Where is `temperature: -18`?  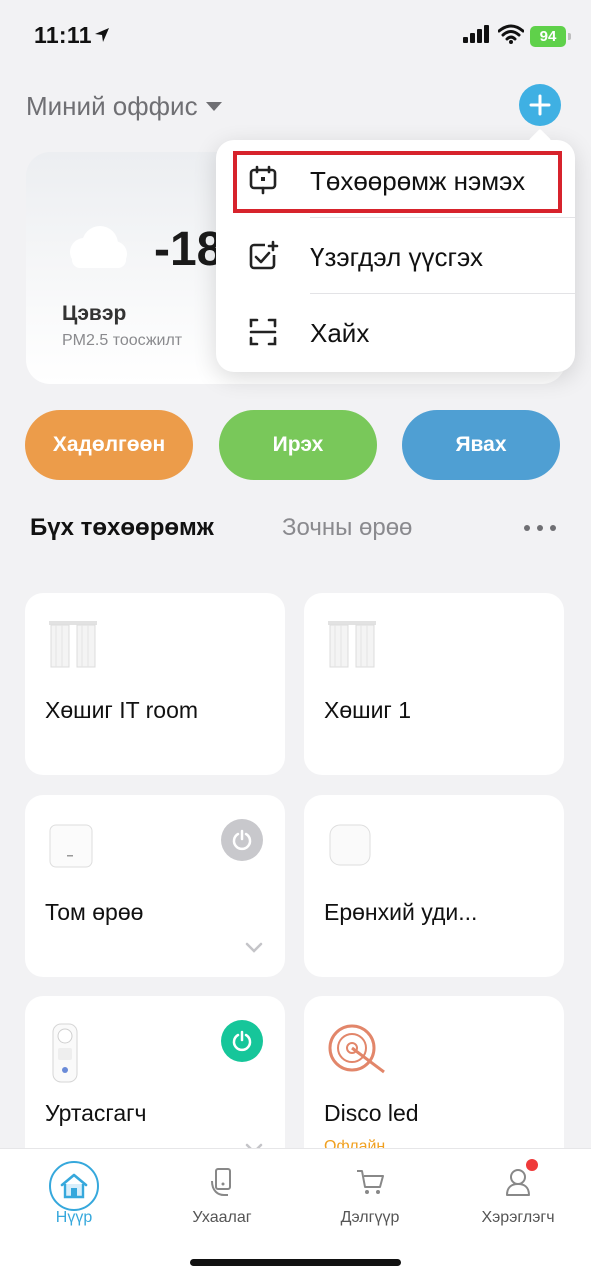
temperature: -18 is located at coordinates (189, 249).